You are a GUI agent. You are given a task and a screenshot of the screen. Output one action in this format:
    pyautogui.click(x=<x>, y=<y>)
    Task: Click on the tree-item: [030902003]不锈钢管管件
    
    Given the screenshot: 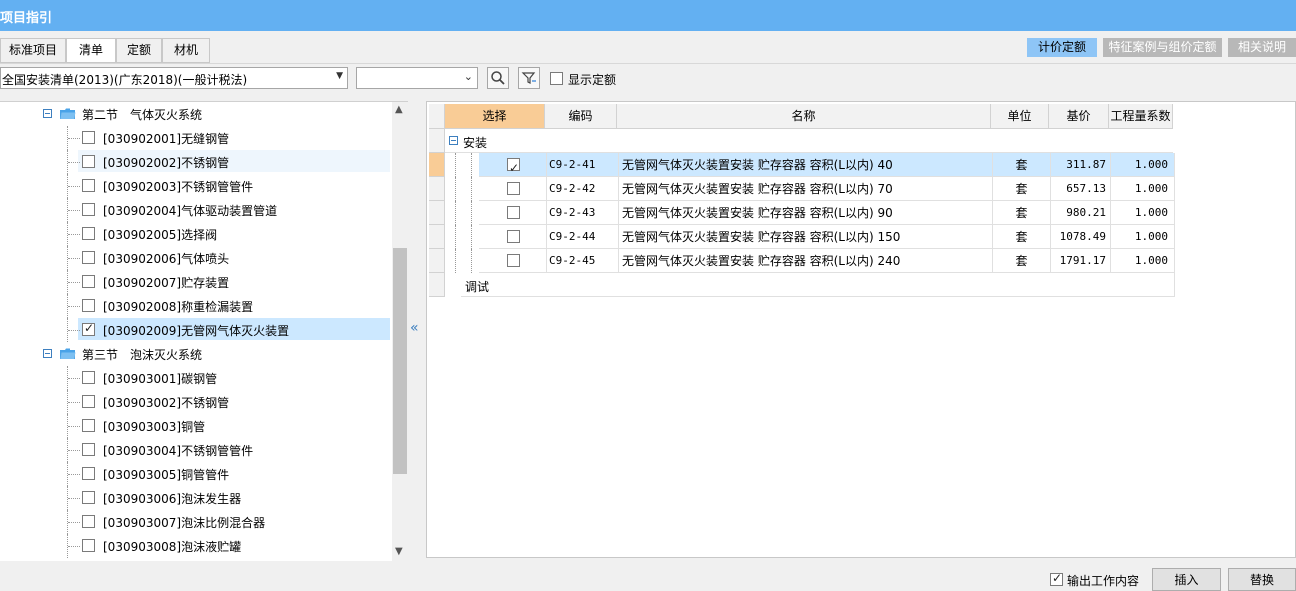 What is the action you would take?
    pyautogui.click(x=196, y=186)
    